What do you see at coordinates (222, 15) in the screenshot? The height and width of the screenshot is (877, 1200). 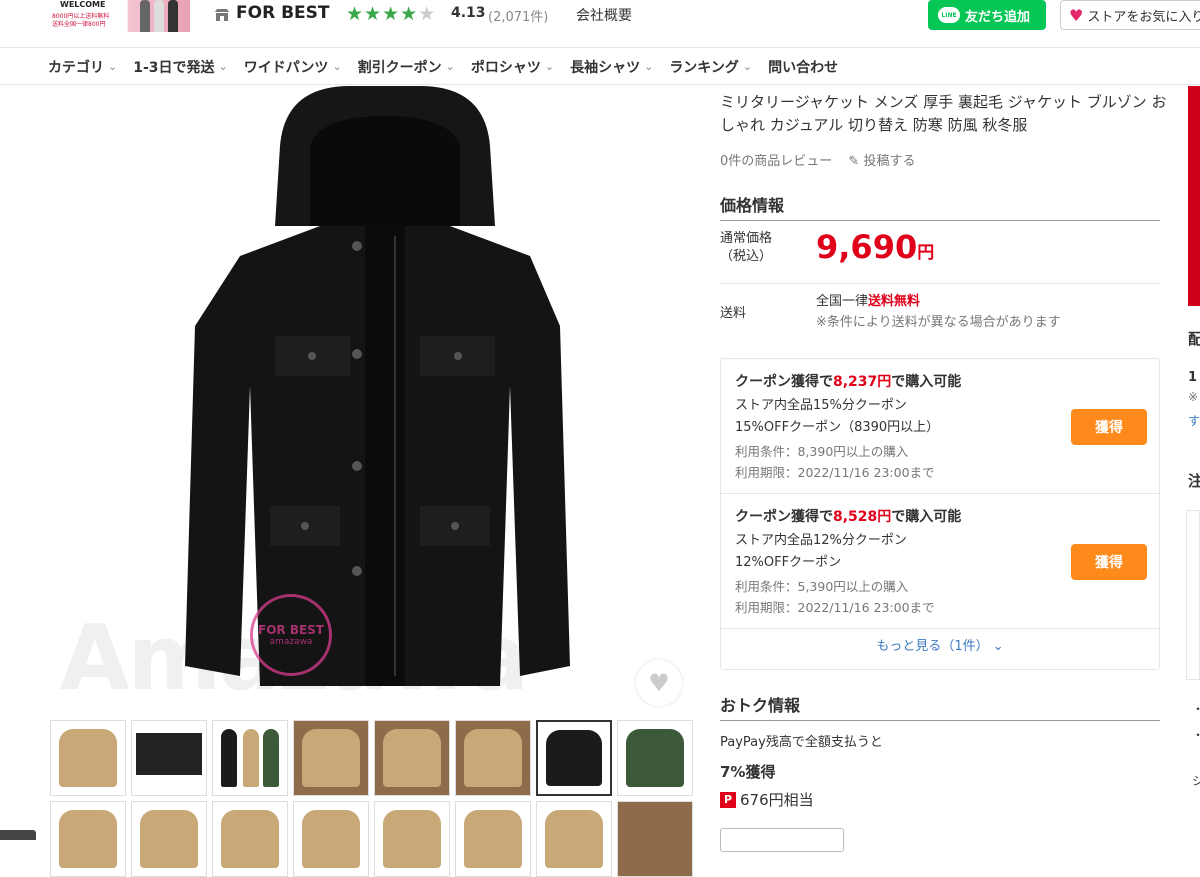 I see `store-icon` at bounding box center [222, 15].